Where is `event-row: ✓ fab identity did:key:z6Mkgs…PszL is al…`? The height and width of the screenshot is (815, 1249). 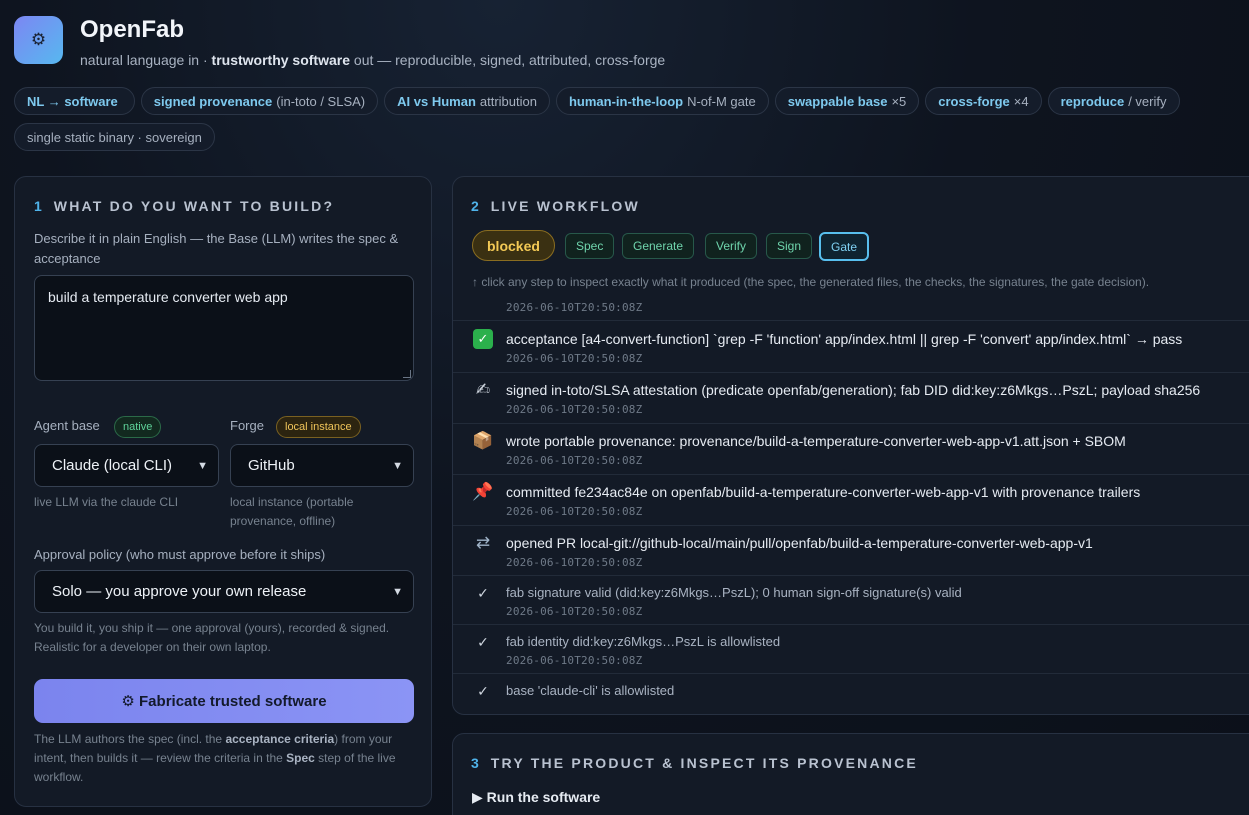
event-row: ✓ fab identity did:key:z6Mkgs…PszL is al… is located at coordinates (851, 648).